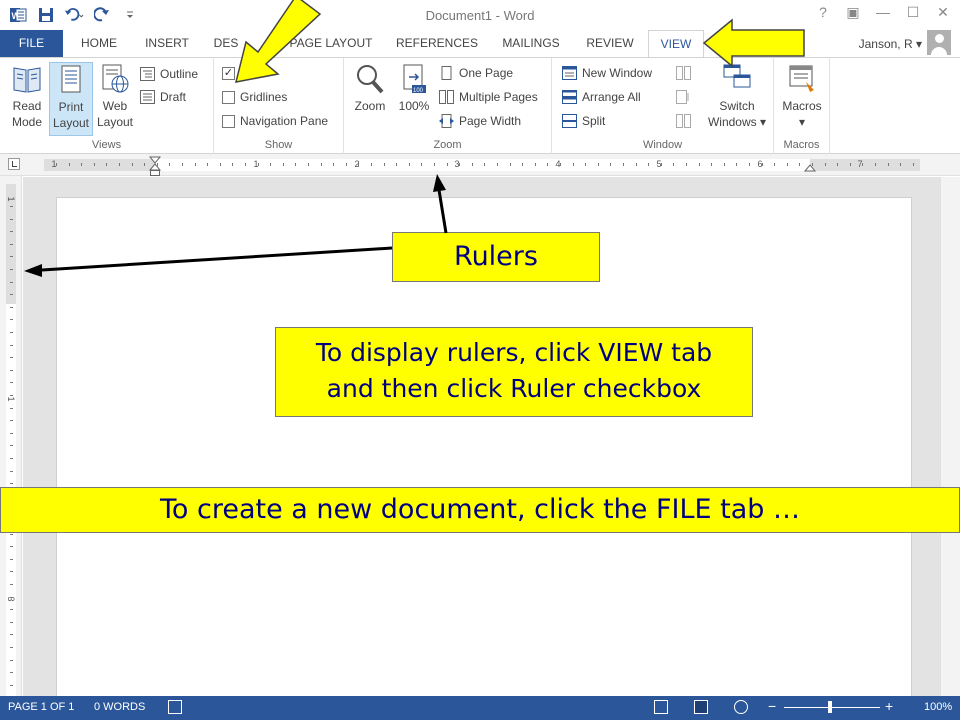 This screenshot has height=720, width=960. I want to click on print-layout-button: Print Layout, so click(71, 99).